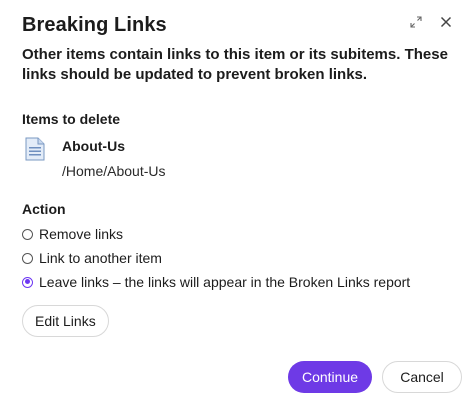  Describe the element at coordinates (93, 146) in the screenshot. I see `item-name: About-Us` at that location.